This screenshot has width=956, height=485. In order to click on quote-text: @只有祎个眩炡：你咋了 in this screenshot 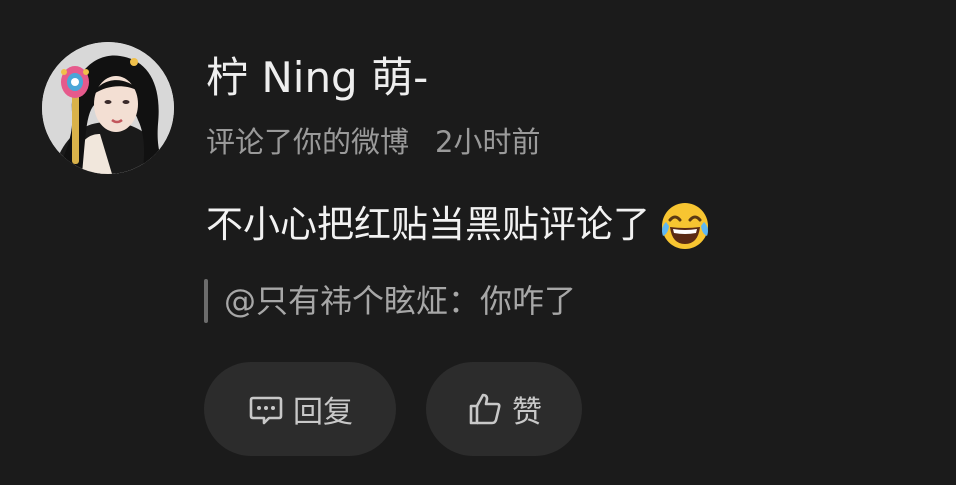, I will do `click(400, 301)`.